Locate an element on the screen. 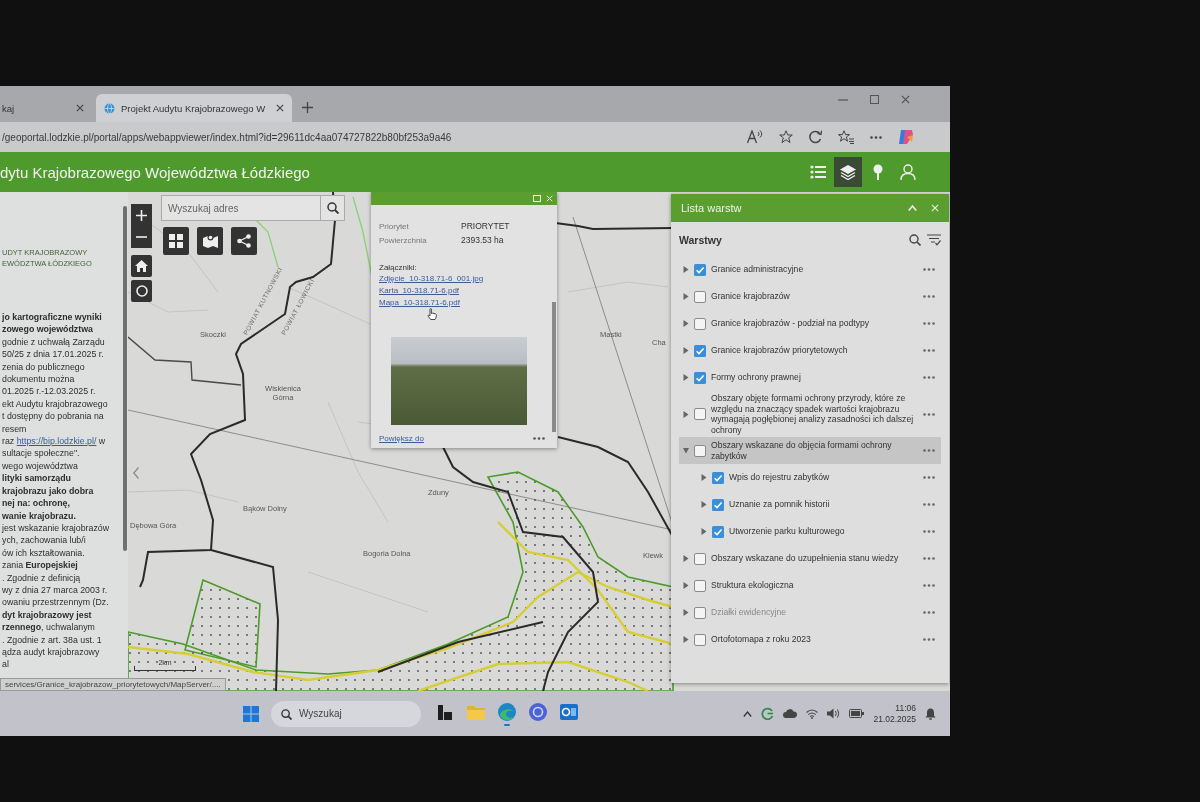  chevron-up-icon is located at coordinates (748, 713).